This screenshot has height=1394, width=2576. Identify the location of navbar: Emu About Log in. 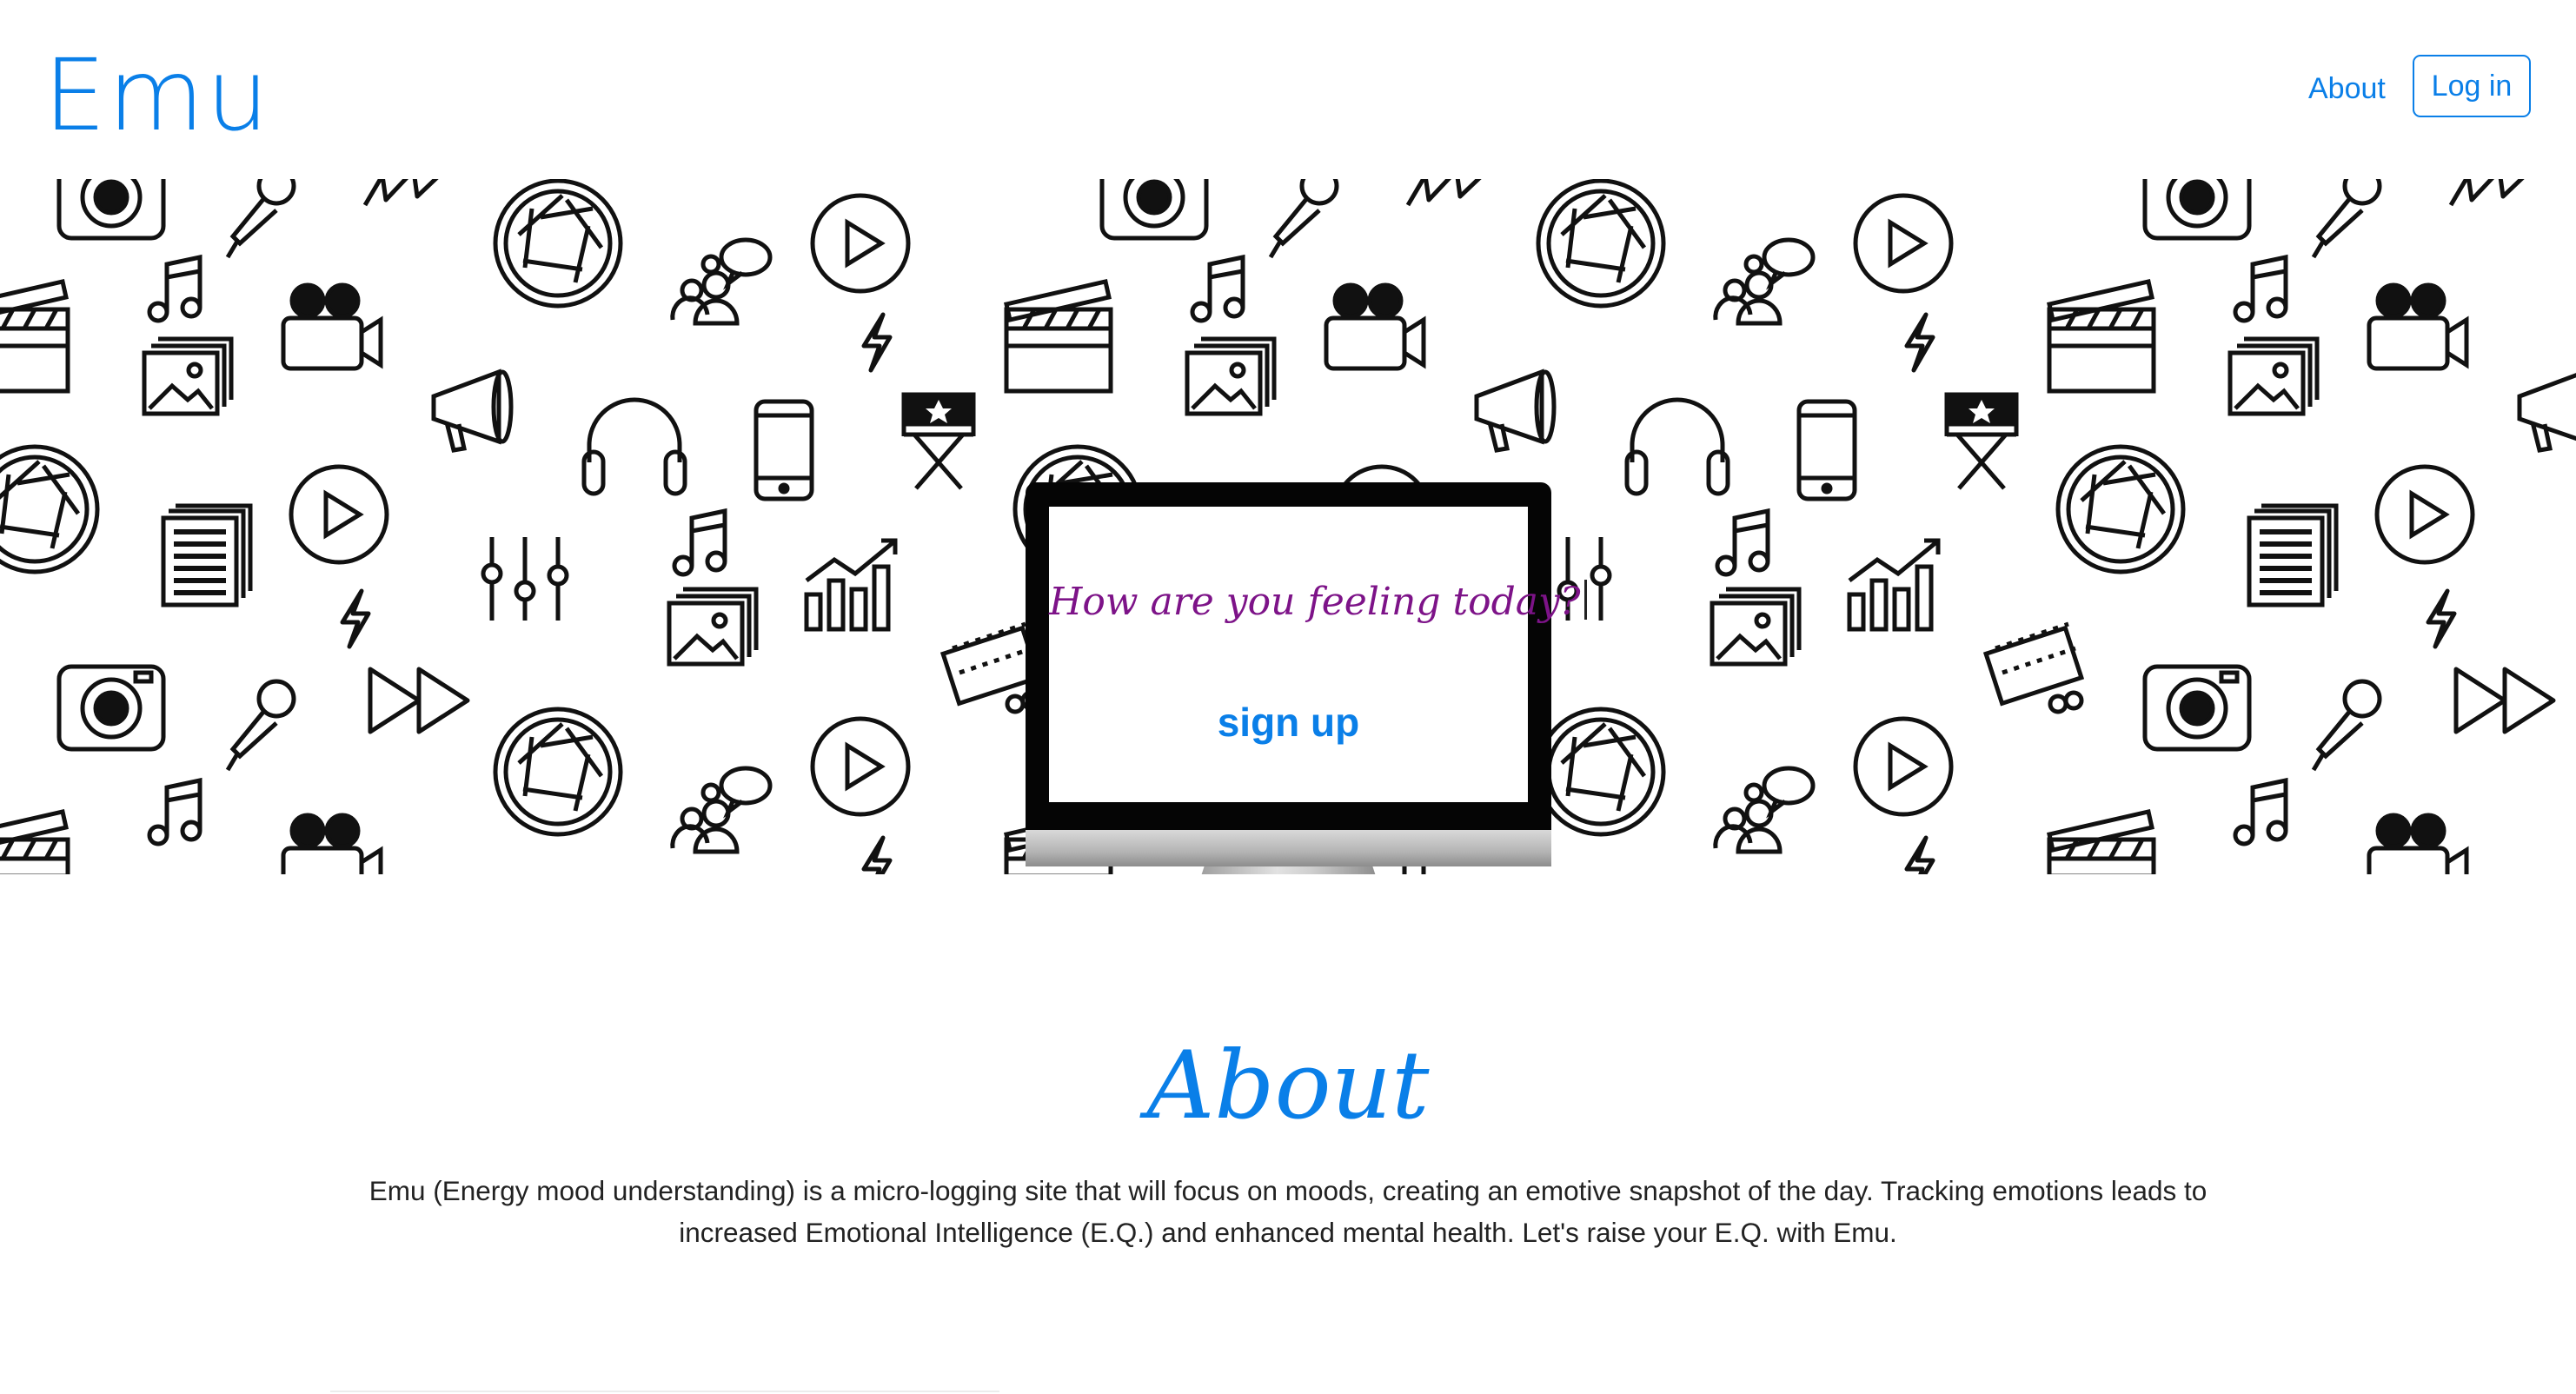
(1288, 89).